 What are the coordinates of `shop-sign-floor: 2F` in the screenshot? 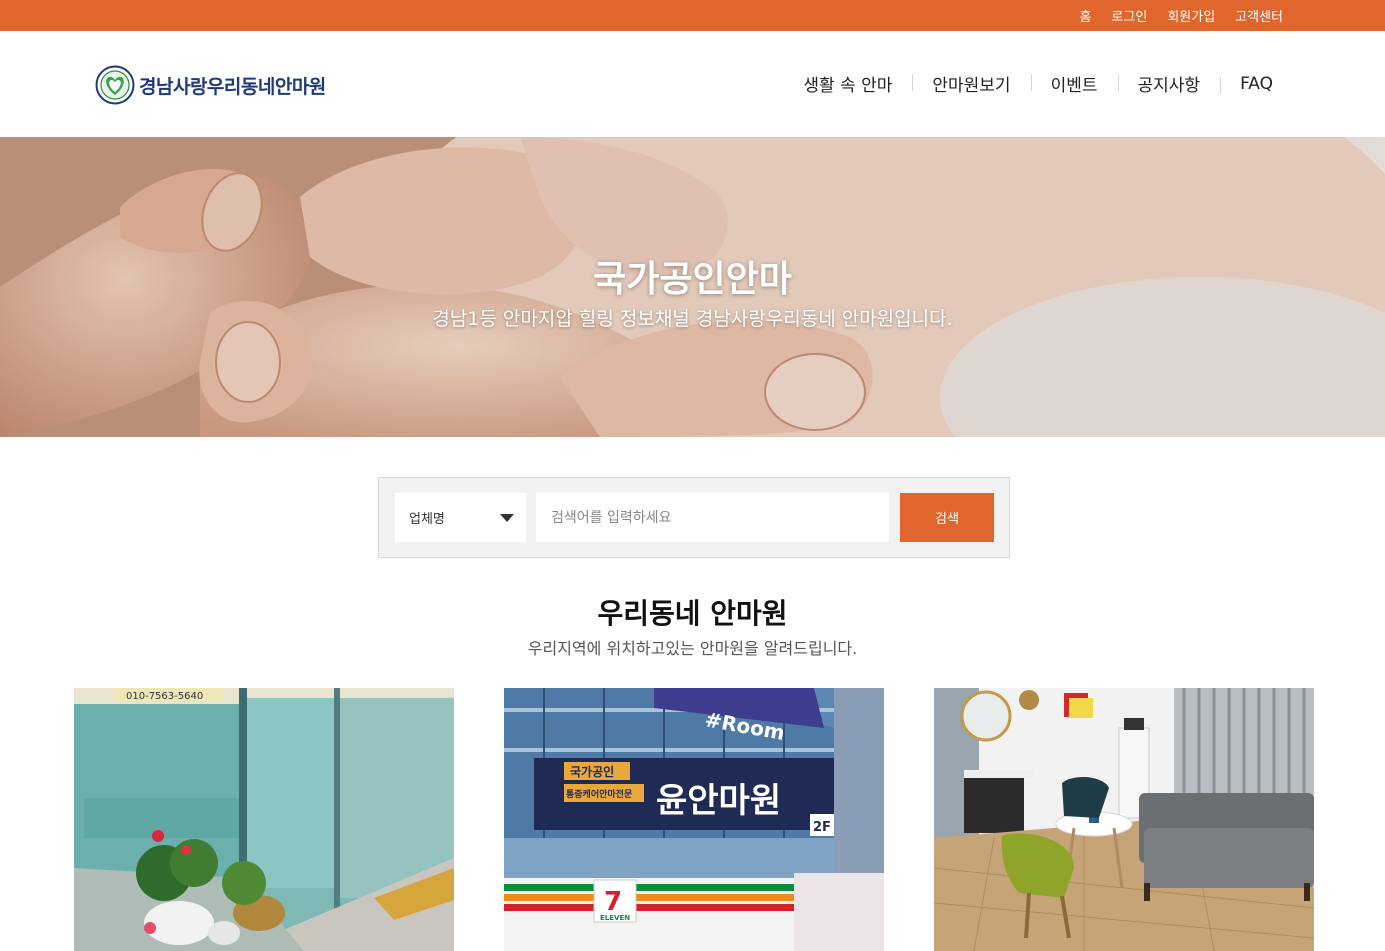 It's located at (822, 827).